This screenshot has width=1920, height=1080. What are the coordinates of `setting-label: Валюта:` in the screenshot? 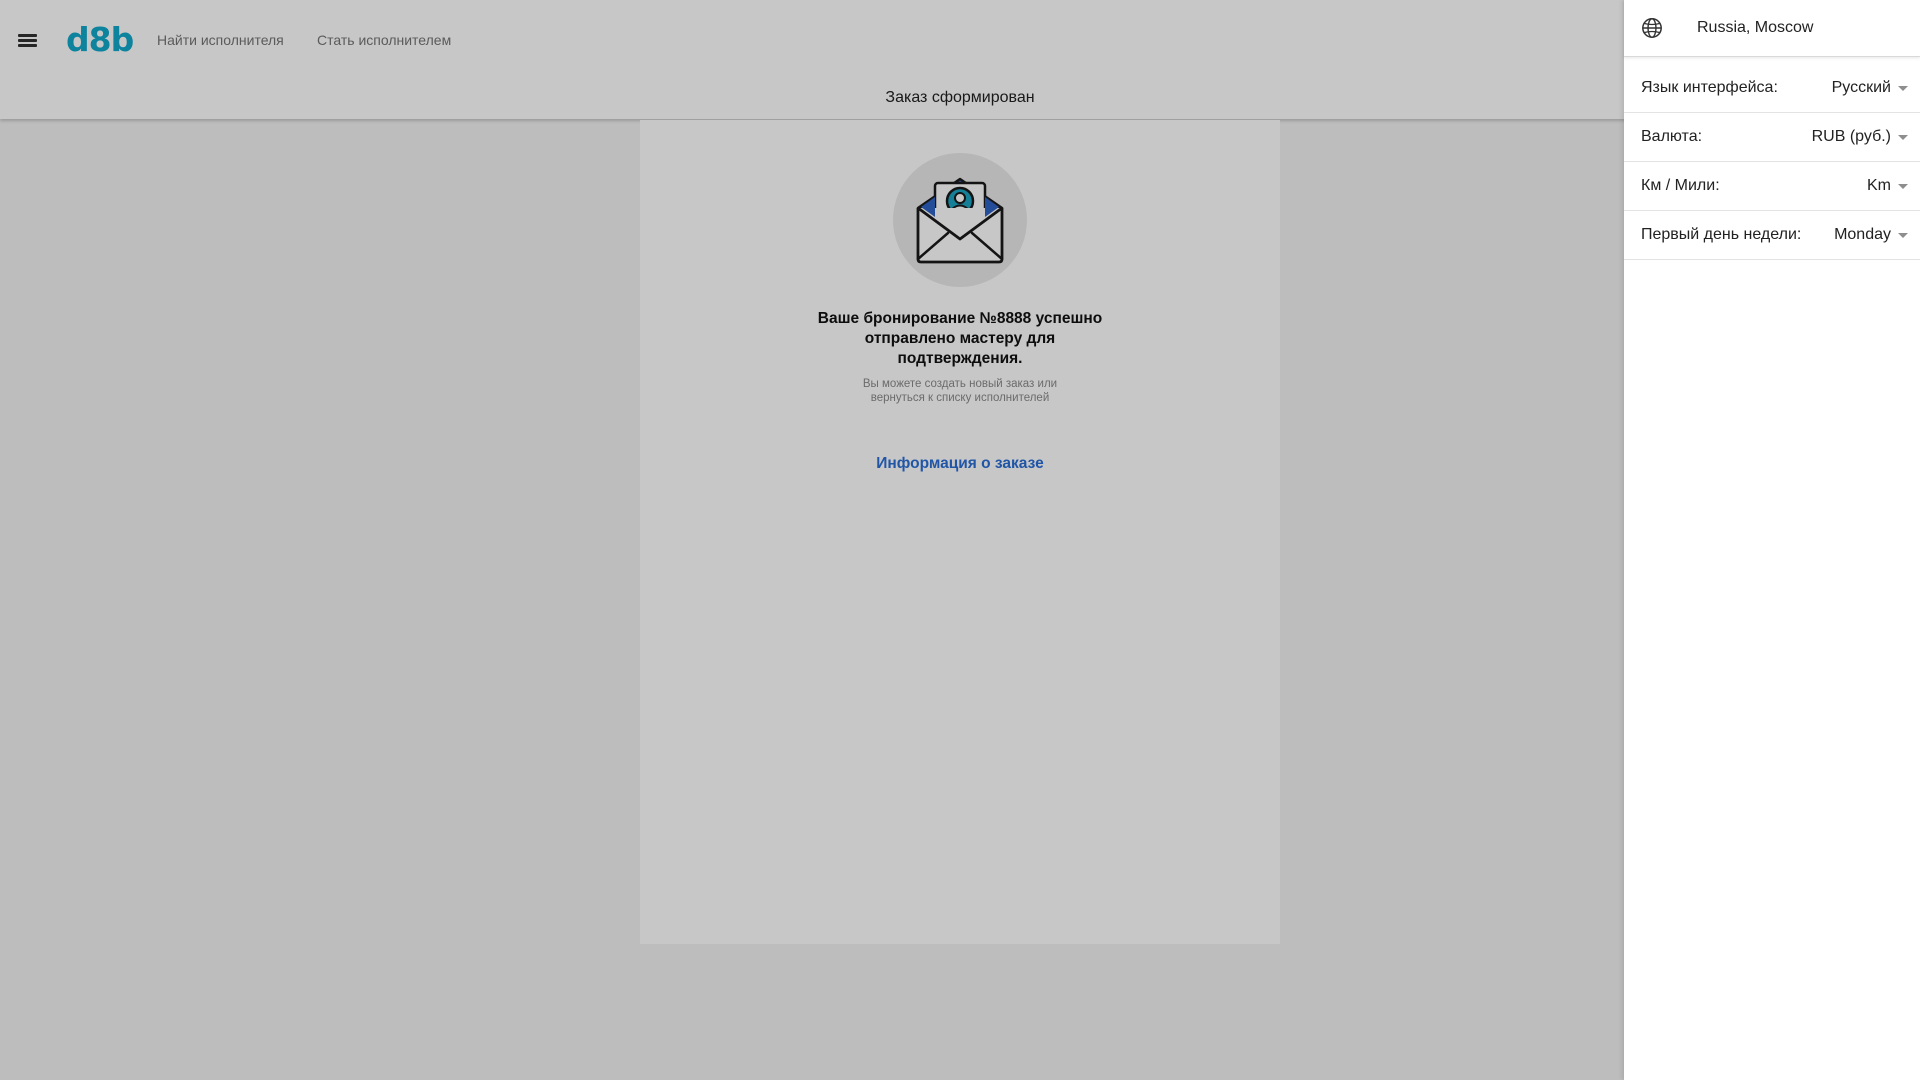 It's located at (1672, 136).